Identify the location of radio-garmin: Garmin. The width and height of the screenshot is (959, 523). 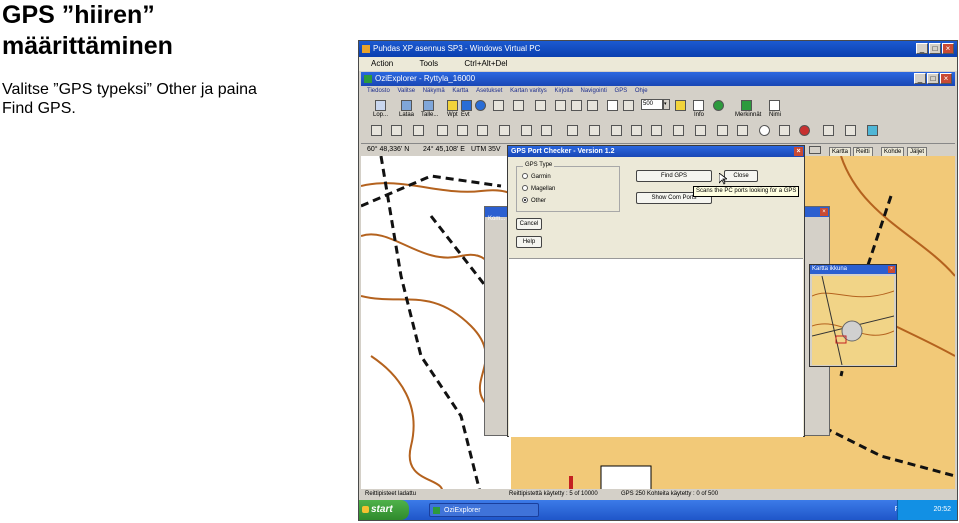
(536, 177).